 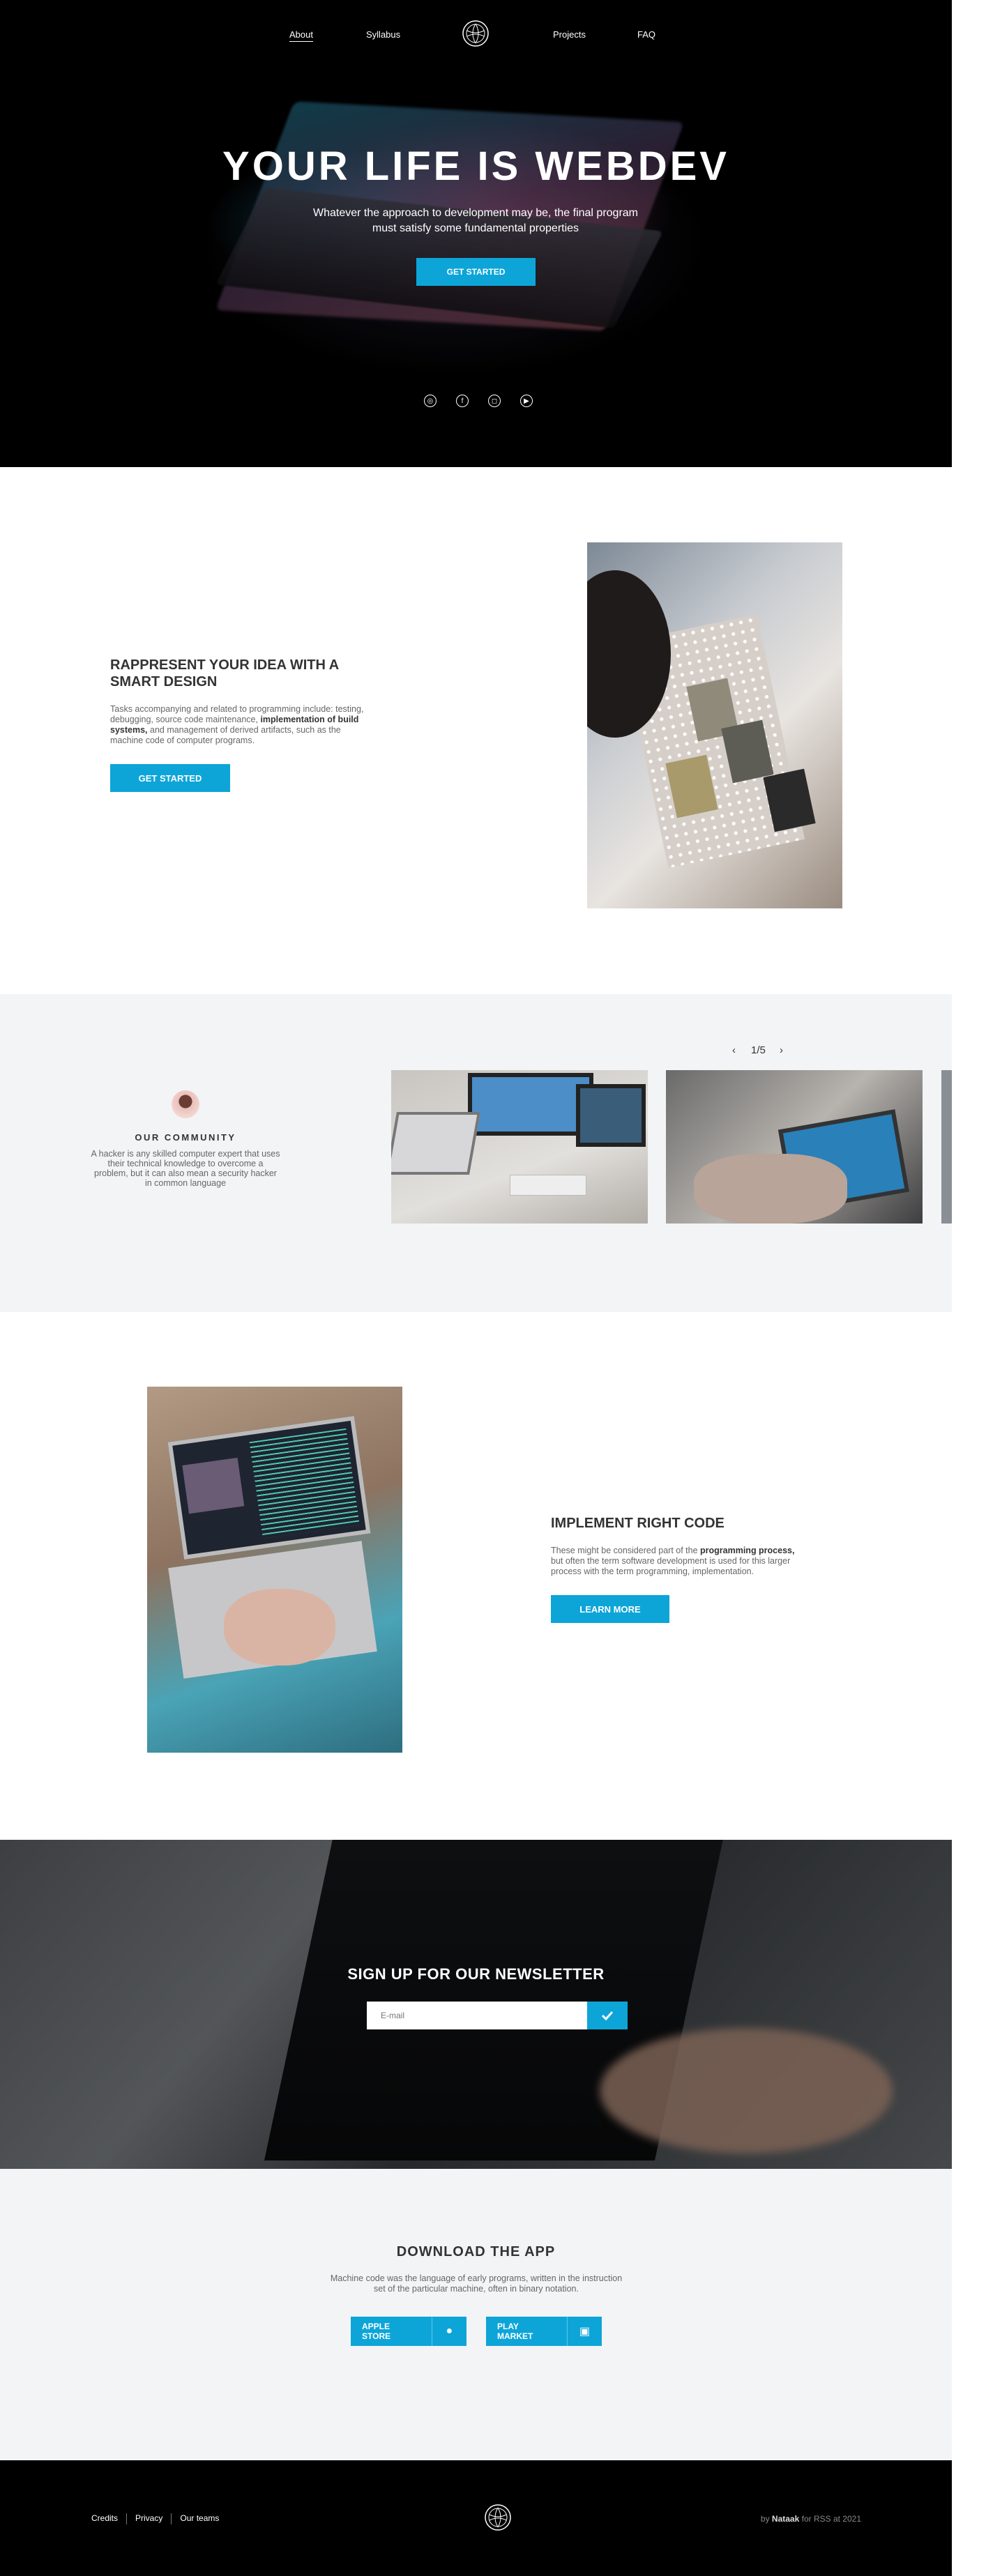 I want to click on logo-icon, so click(x=476, y=34).